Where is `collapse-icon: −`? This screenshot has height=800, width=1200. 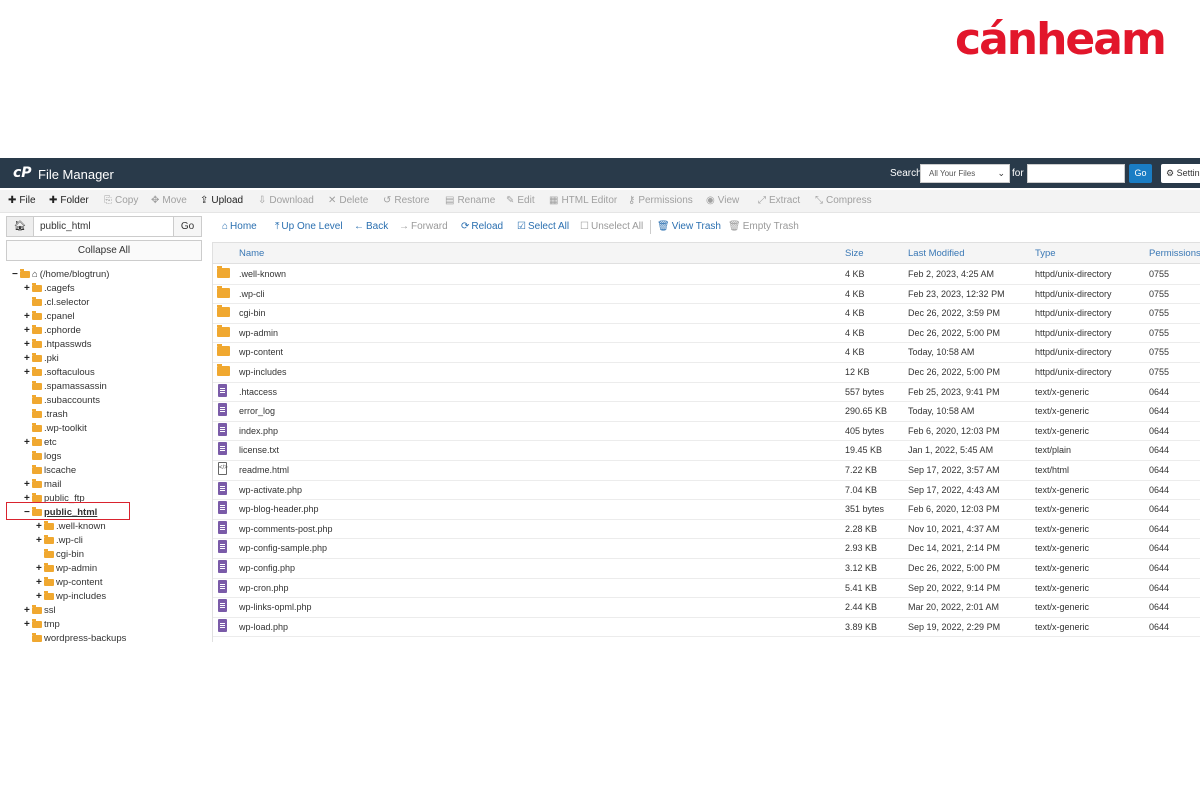
collapse-icon: − is located at coordinates (16, 275).